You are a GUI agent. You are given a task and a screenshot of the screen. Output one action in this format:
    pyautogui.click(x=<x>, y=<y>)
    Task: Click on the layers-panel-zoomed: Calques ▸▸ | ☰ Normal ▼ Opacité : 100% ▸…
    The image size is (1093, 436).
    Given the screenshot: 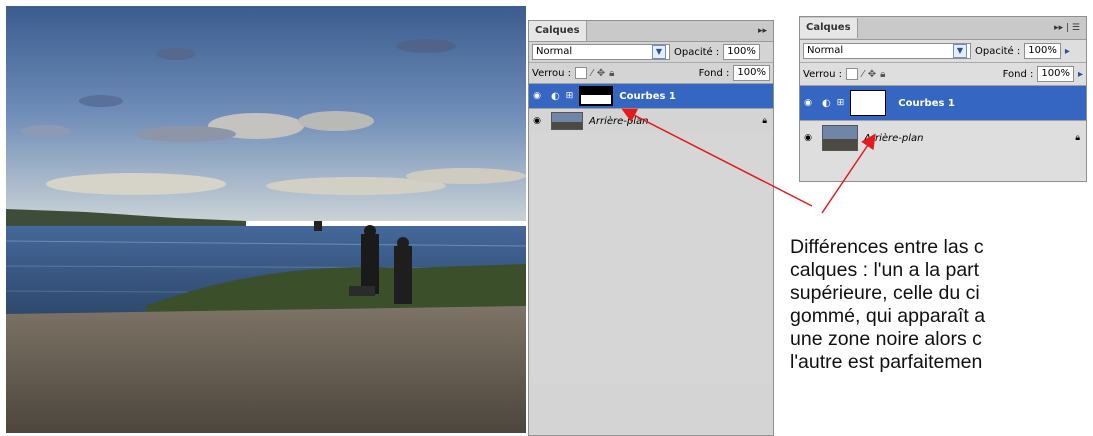 What is the action you would take?
    pyautogui.click(x=943, y=99)
    